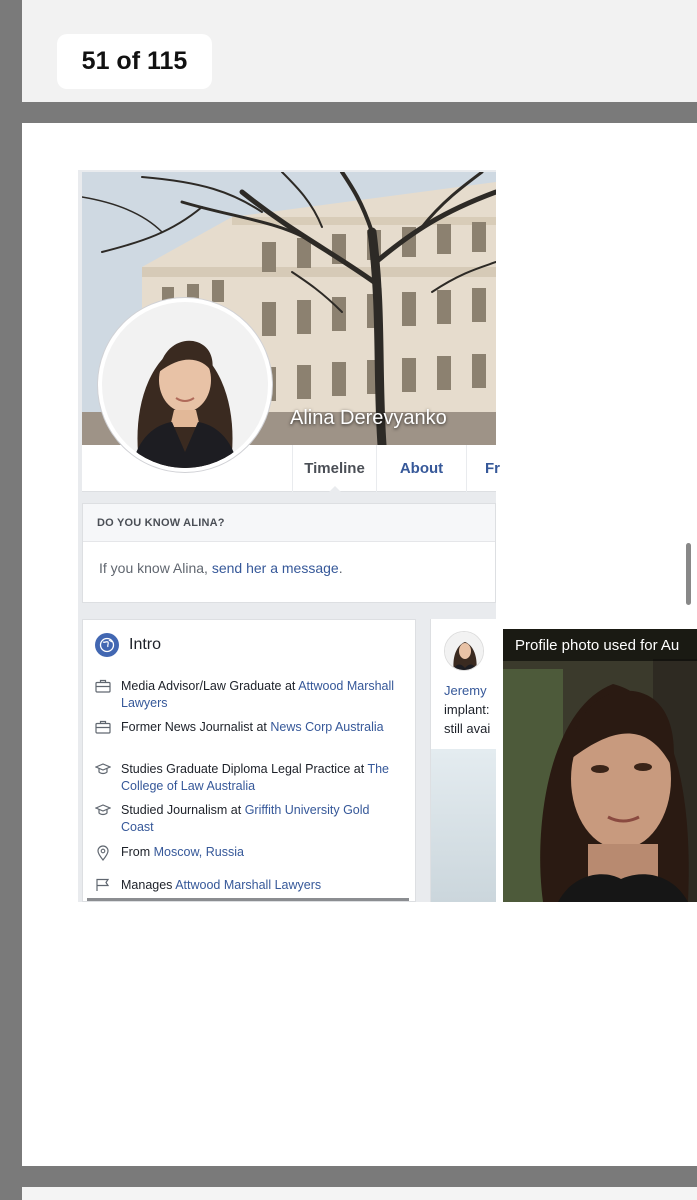  What do you see at coordinates (210, 686) in the screenshot?
I see `intro-item-text: Media Advisor/Law Graduate at` at bounding box center [210, 686].